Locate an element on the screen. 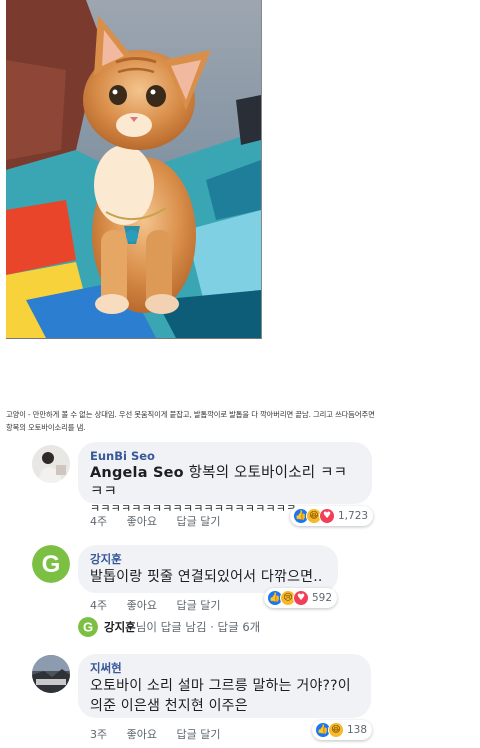 The height and width of the screenshot is (748, 480). reply-avatar: G is located at coordinates (88, 627).